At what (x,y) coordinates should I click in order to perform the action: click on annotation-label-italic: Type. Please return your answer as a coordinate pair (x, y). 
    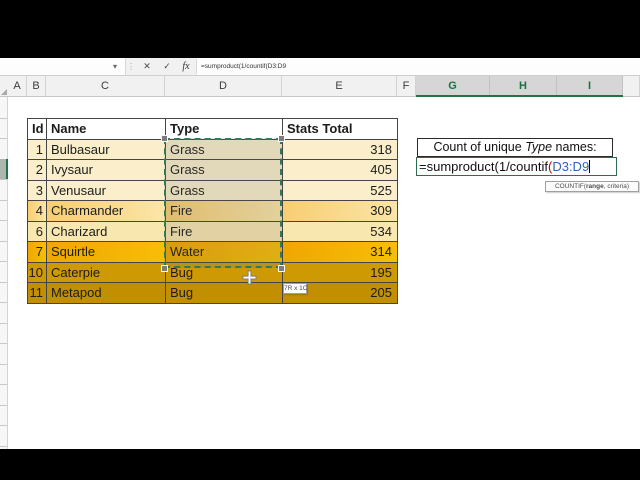
    Looking at the image, I should click on (539, 147).